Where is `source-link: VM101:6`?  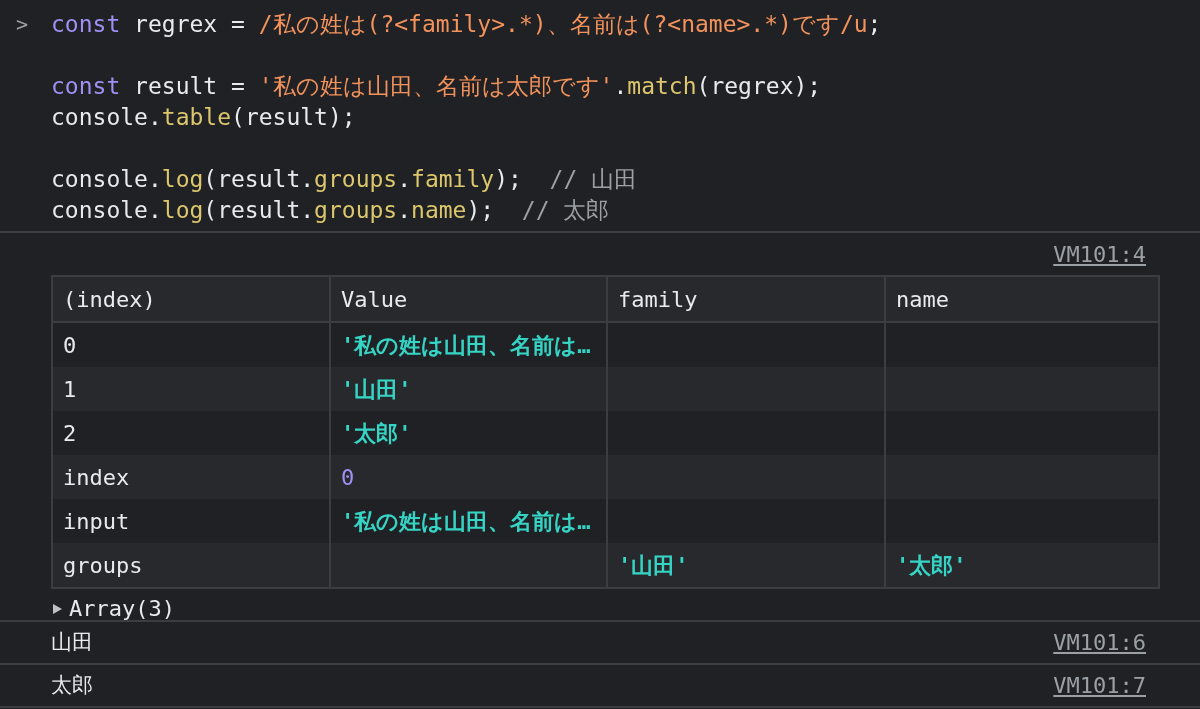
source-link: VM101:6 is located at coordinates (1099, 642).